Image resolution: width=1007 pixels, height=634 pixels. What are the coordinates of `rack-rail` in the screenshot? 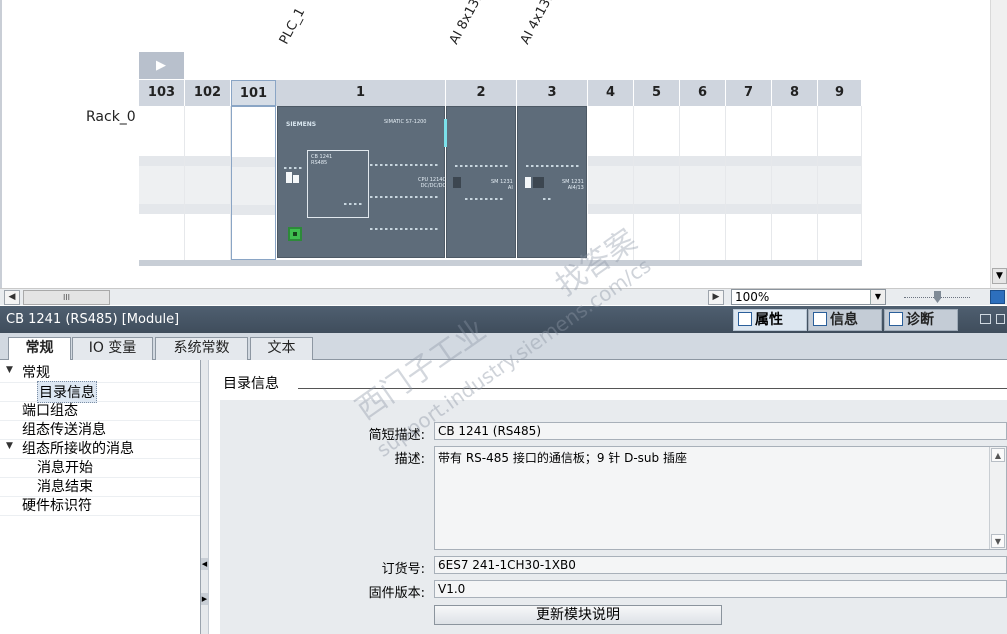 It's located at (500, 263).